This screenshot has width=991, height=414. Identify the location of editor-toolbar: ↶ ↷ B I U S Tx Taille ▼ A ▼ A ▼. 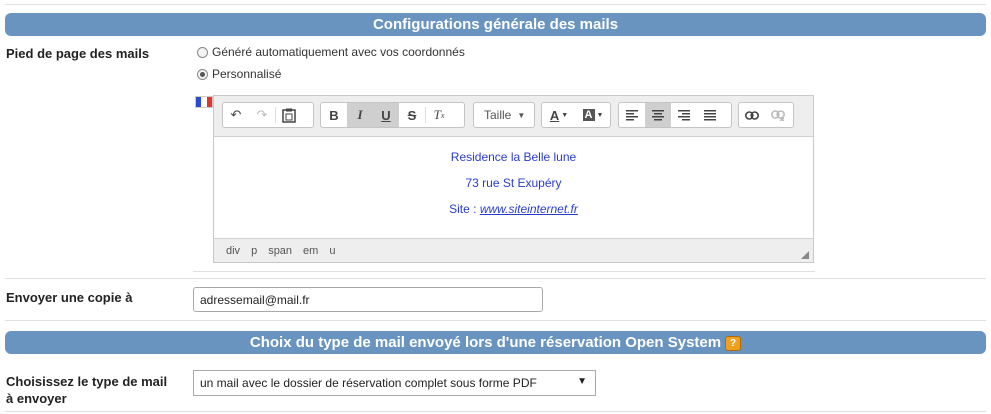
(513, 116).